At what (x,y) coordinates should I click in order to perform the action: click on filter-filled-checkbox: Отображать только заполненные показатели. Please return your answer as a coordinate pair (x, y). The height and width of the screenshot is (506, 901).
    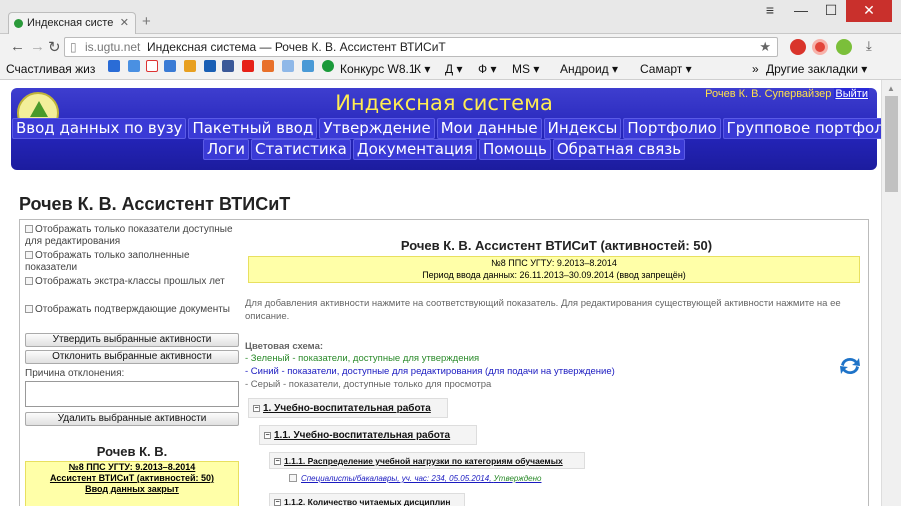
    Looking at the image, I should click on (132, 262).